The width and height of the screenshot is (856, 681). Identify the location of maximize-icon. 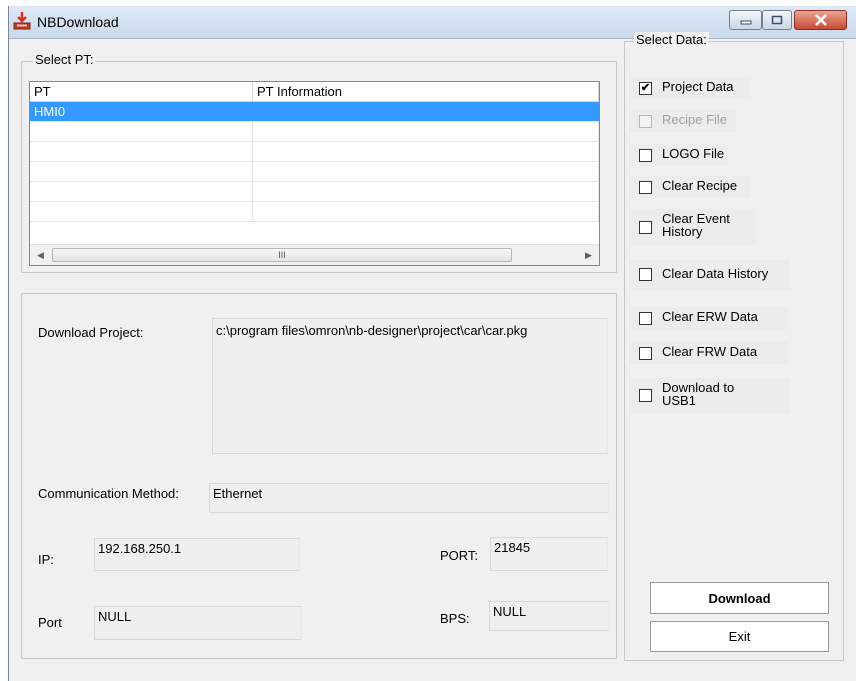
(777, 20).